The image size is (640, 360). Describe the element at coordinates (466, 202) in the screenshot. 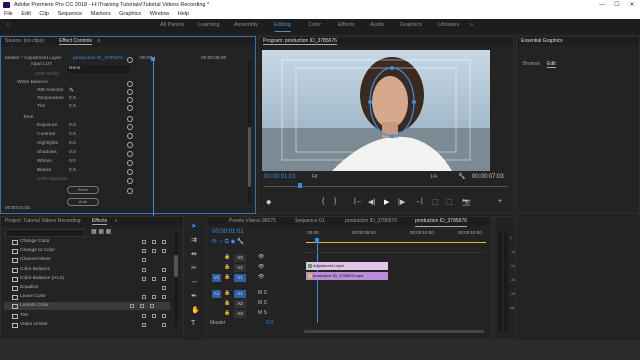

I see `export-frame-icon: 📷` at that location.